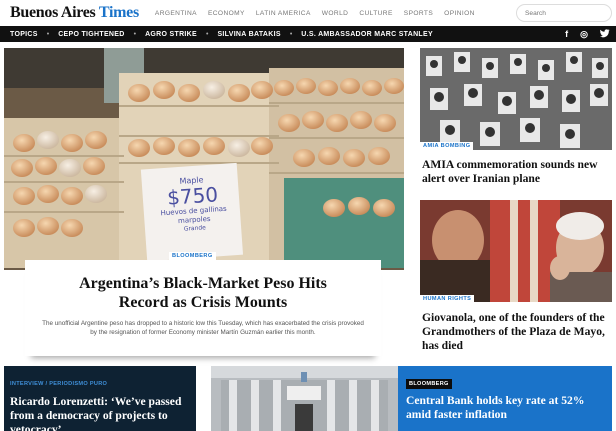 The height and width of the screenshot is (431, 616). I want to click on twitter-icon, so click(605, 34).